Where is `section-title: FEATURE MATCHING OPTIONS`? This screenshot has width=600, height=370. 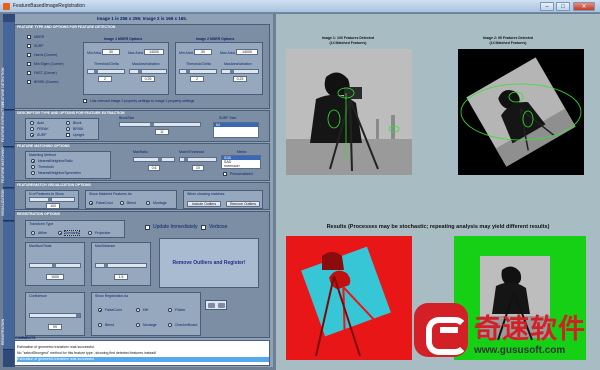
section-title: FEATURE MATCHING OPTIONS is located at coordinates (43, 146).